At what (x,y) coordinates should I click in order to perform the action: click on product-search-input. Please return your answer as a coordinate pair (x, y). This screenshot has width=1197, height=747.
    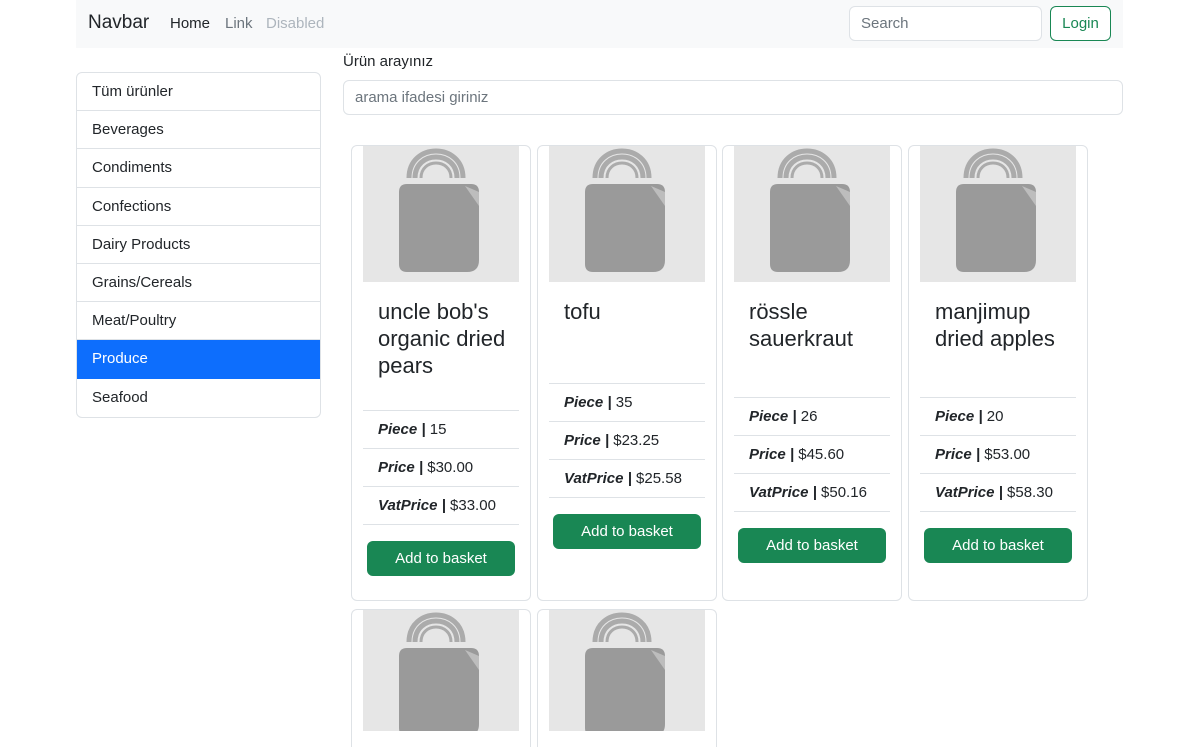
    Looking at the image, I should click on (733, 97).